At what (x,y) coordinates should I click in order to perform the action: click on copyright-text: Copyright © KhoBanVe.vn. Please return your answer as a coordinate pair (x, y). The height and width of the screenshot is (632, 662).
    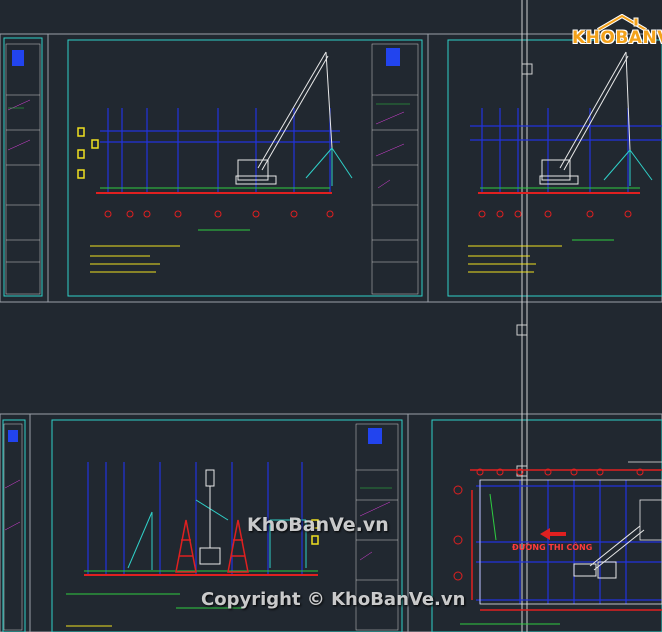
    Looking at the image, I should click on (333, 599).